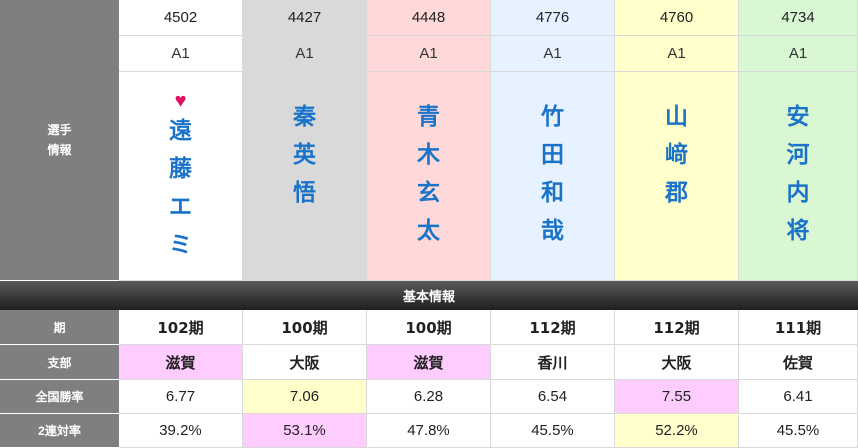  What do you see at coordinates (180, 245) in the screenshot?
I see `racer-name-char: ミ` at bounding box center [180, 245].